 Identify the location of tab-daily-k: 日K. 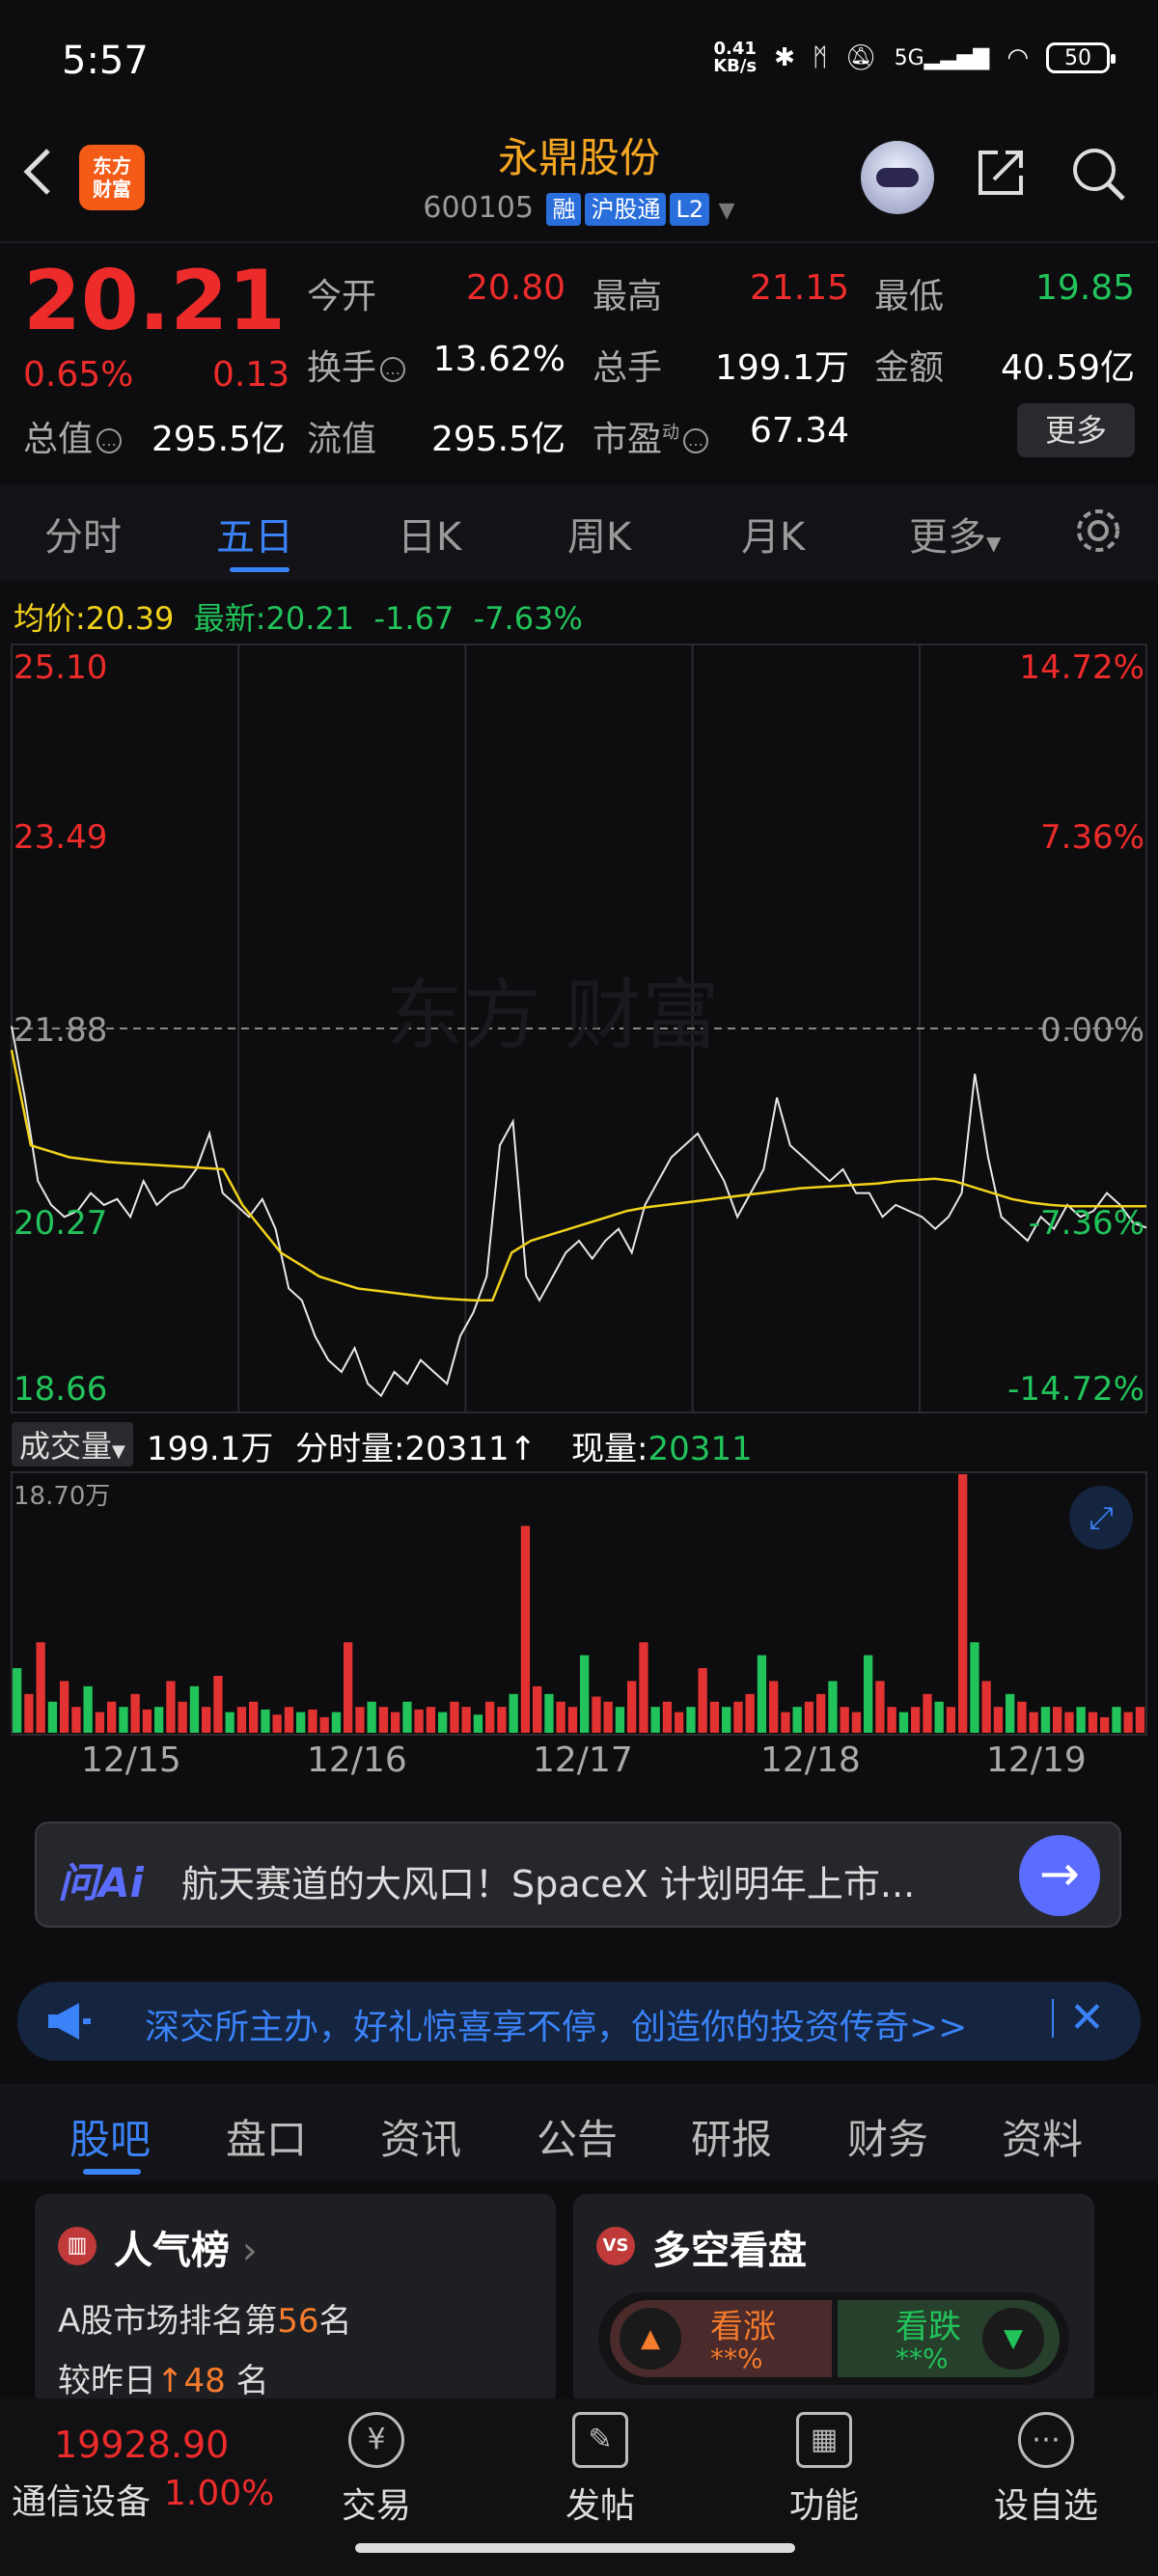
(429, 534).